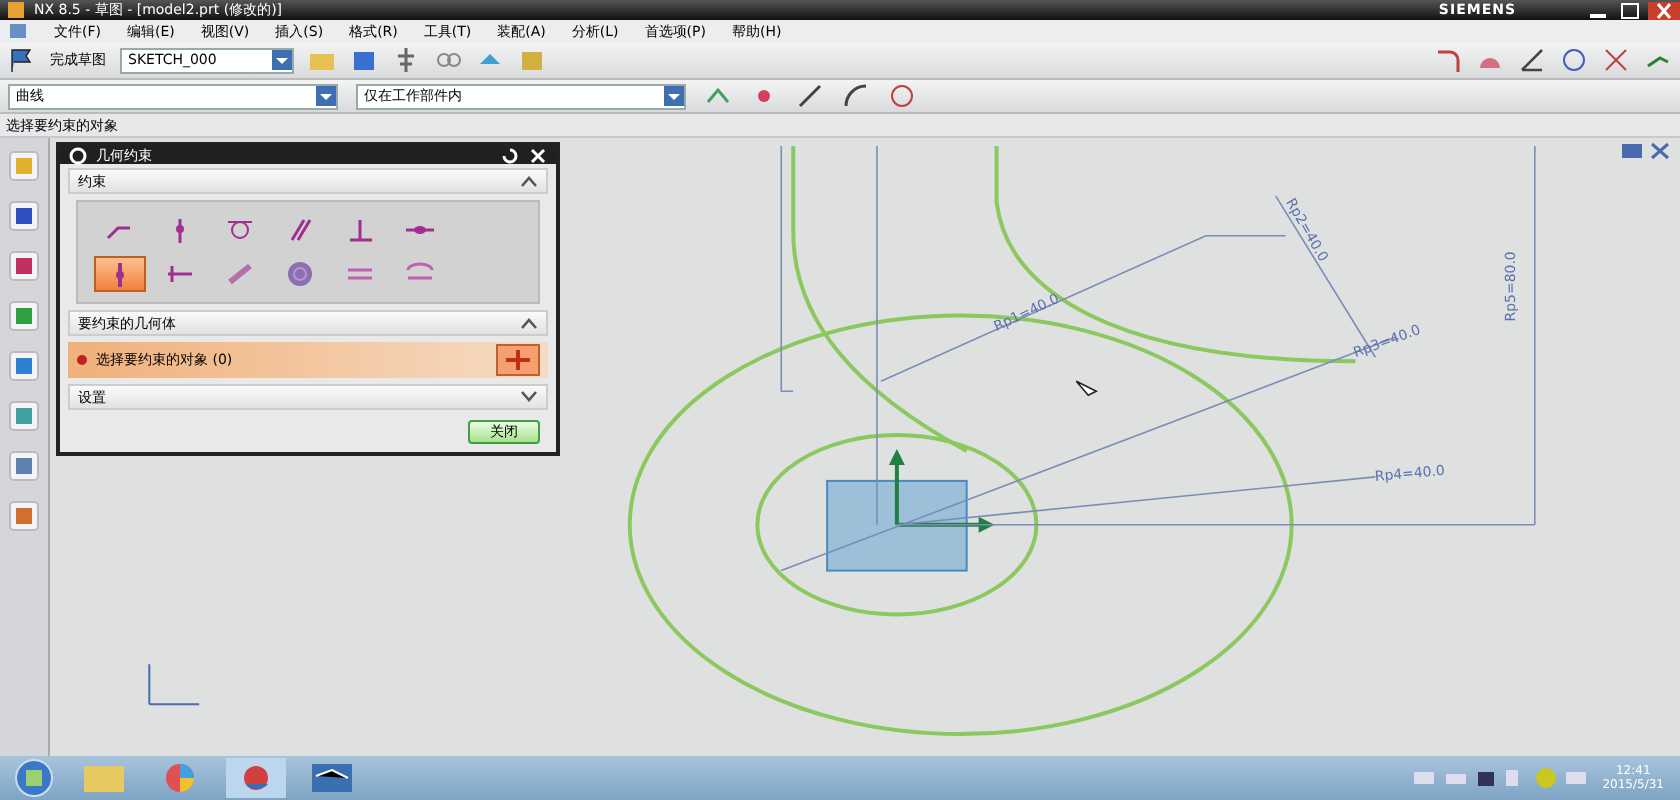 This screenshot has height=800, width=1680. I want to click on window-restore-icon, so click(1632, 151).